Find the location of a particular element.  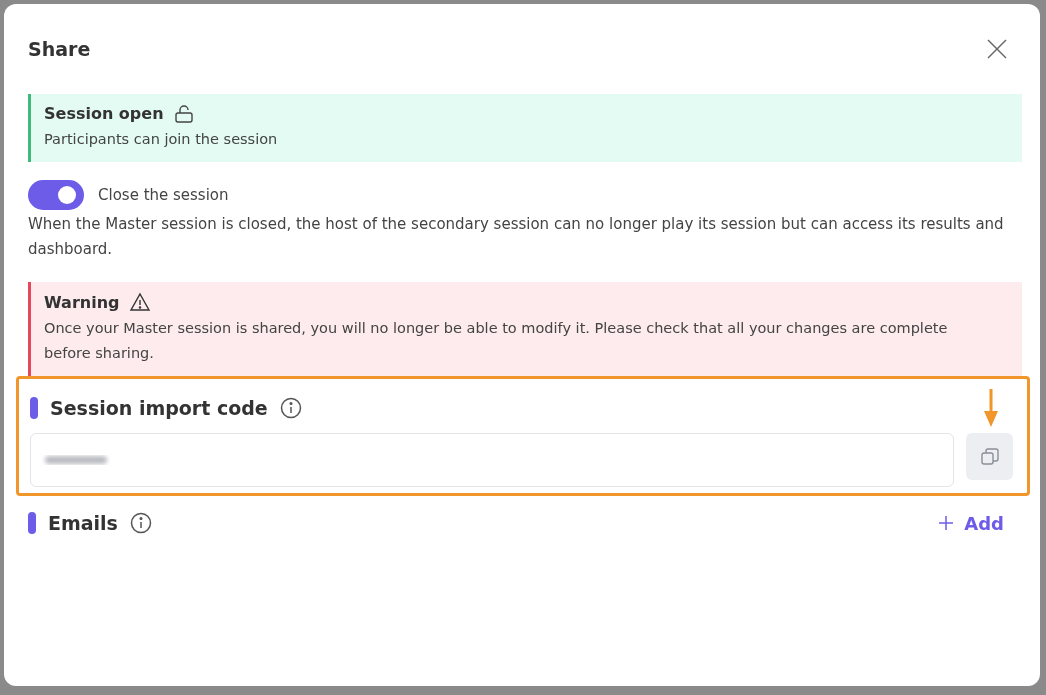

warning-icon is located at coordinates (140, 302).